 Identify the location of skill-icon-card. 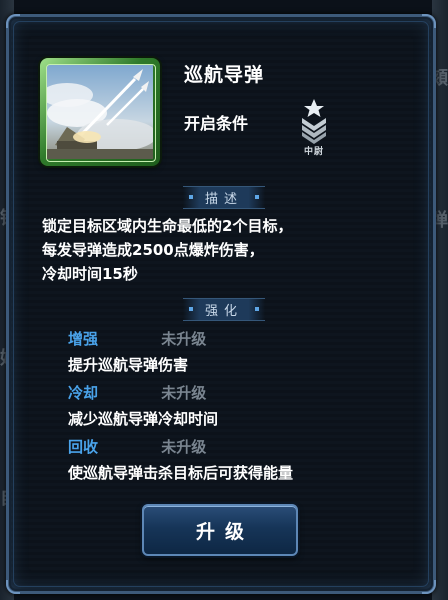
(100, 112).